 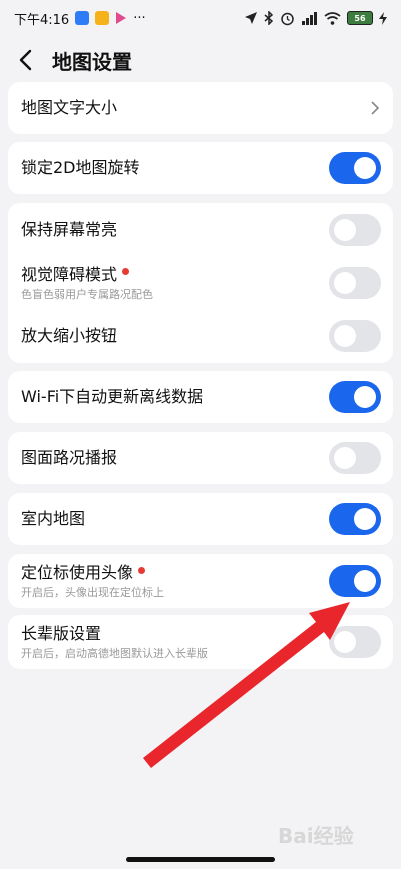 I want to click on notes-app-icon, so click(x=102, y=18).